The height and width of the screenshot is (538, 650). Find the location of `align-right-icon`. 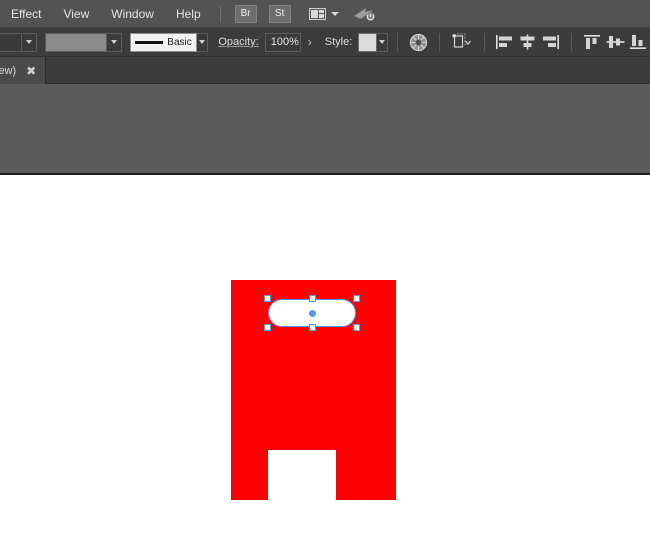

align-right-icon is located at coordinates (550, 42).